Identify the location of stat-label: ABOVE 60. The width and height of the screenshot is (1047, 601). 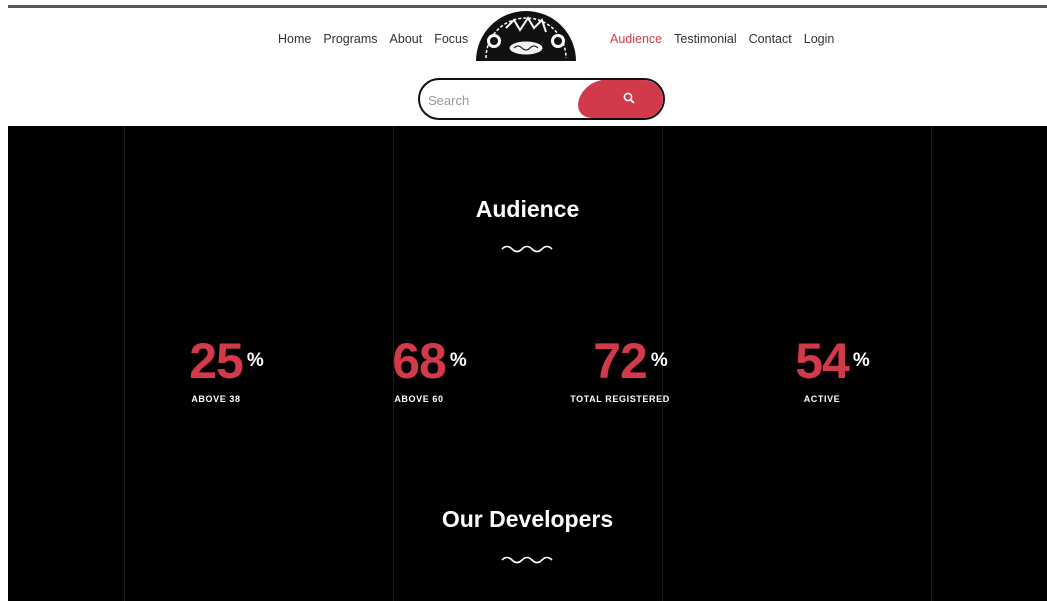
(419, 399).